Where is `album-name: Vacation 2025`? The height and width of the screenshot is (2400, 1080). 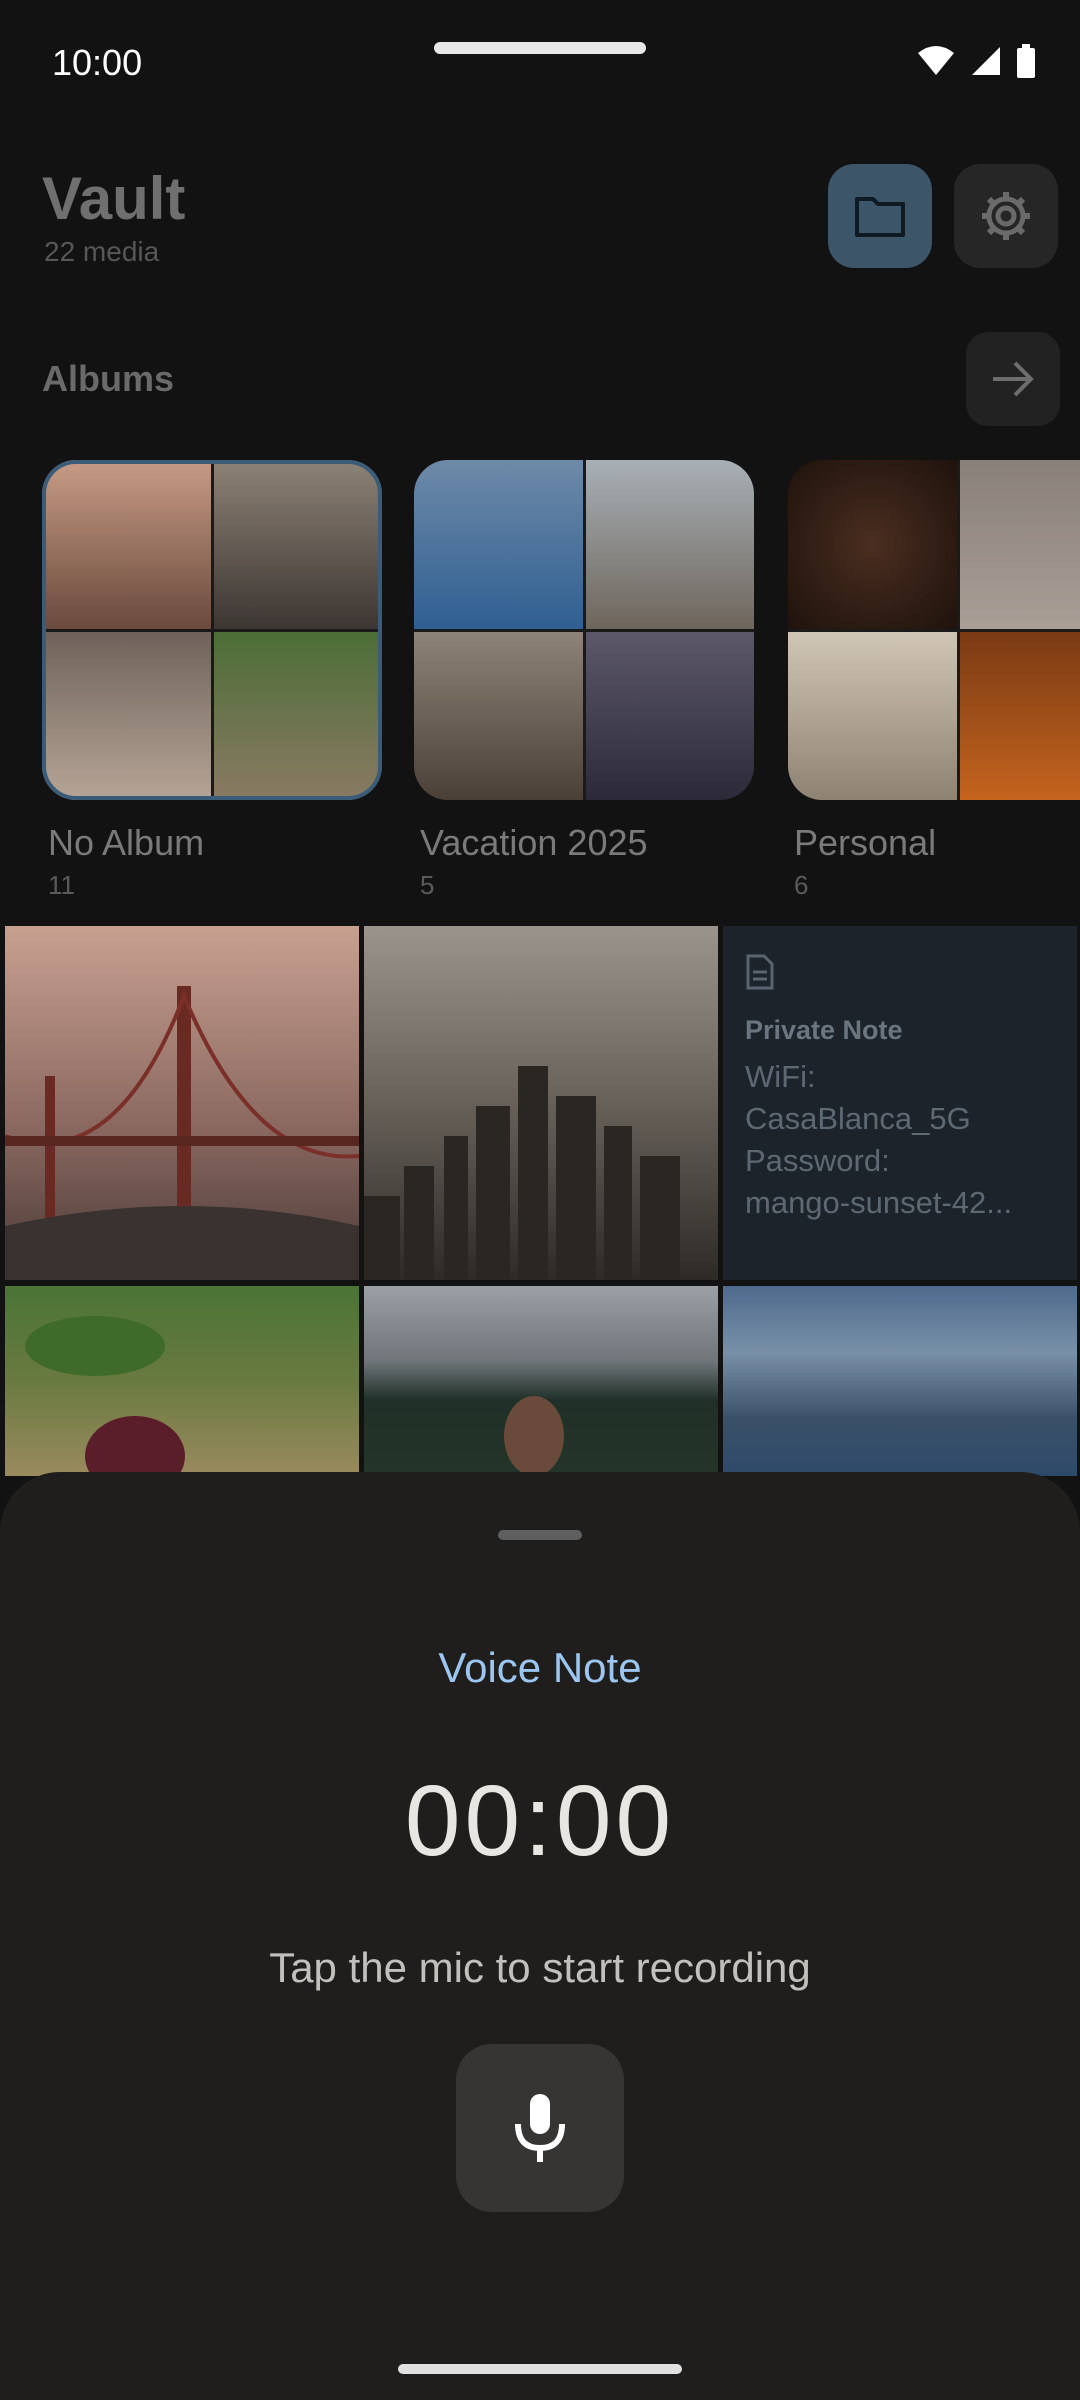
album-name: Vacation 2025 is located at coordinates (534, 842).